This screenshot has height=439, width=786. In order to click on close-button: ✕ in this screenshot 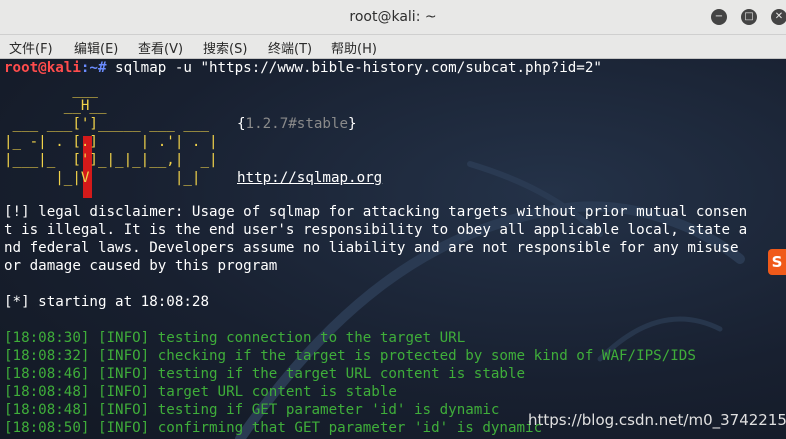, I will do `click(778, 17)`.